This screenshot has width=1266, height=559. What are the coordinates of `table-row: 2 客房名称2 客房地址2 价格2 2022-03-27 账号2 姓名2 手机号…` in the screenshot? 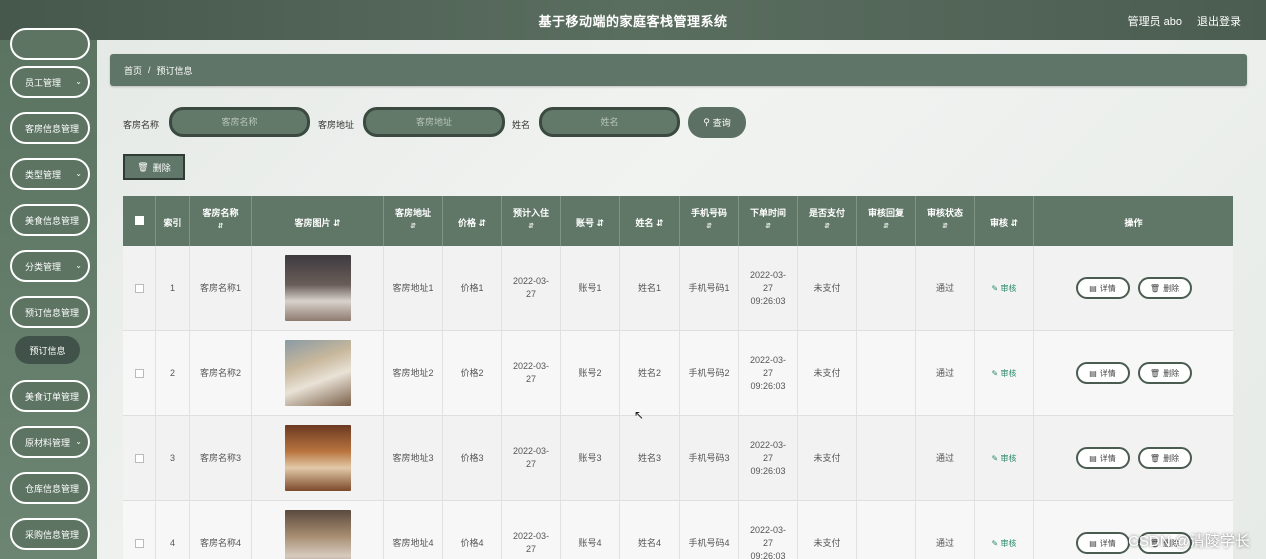 It's located at (678, 373).